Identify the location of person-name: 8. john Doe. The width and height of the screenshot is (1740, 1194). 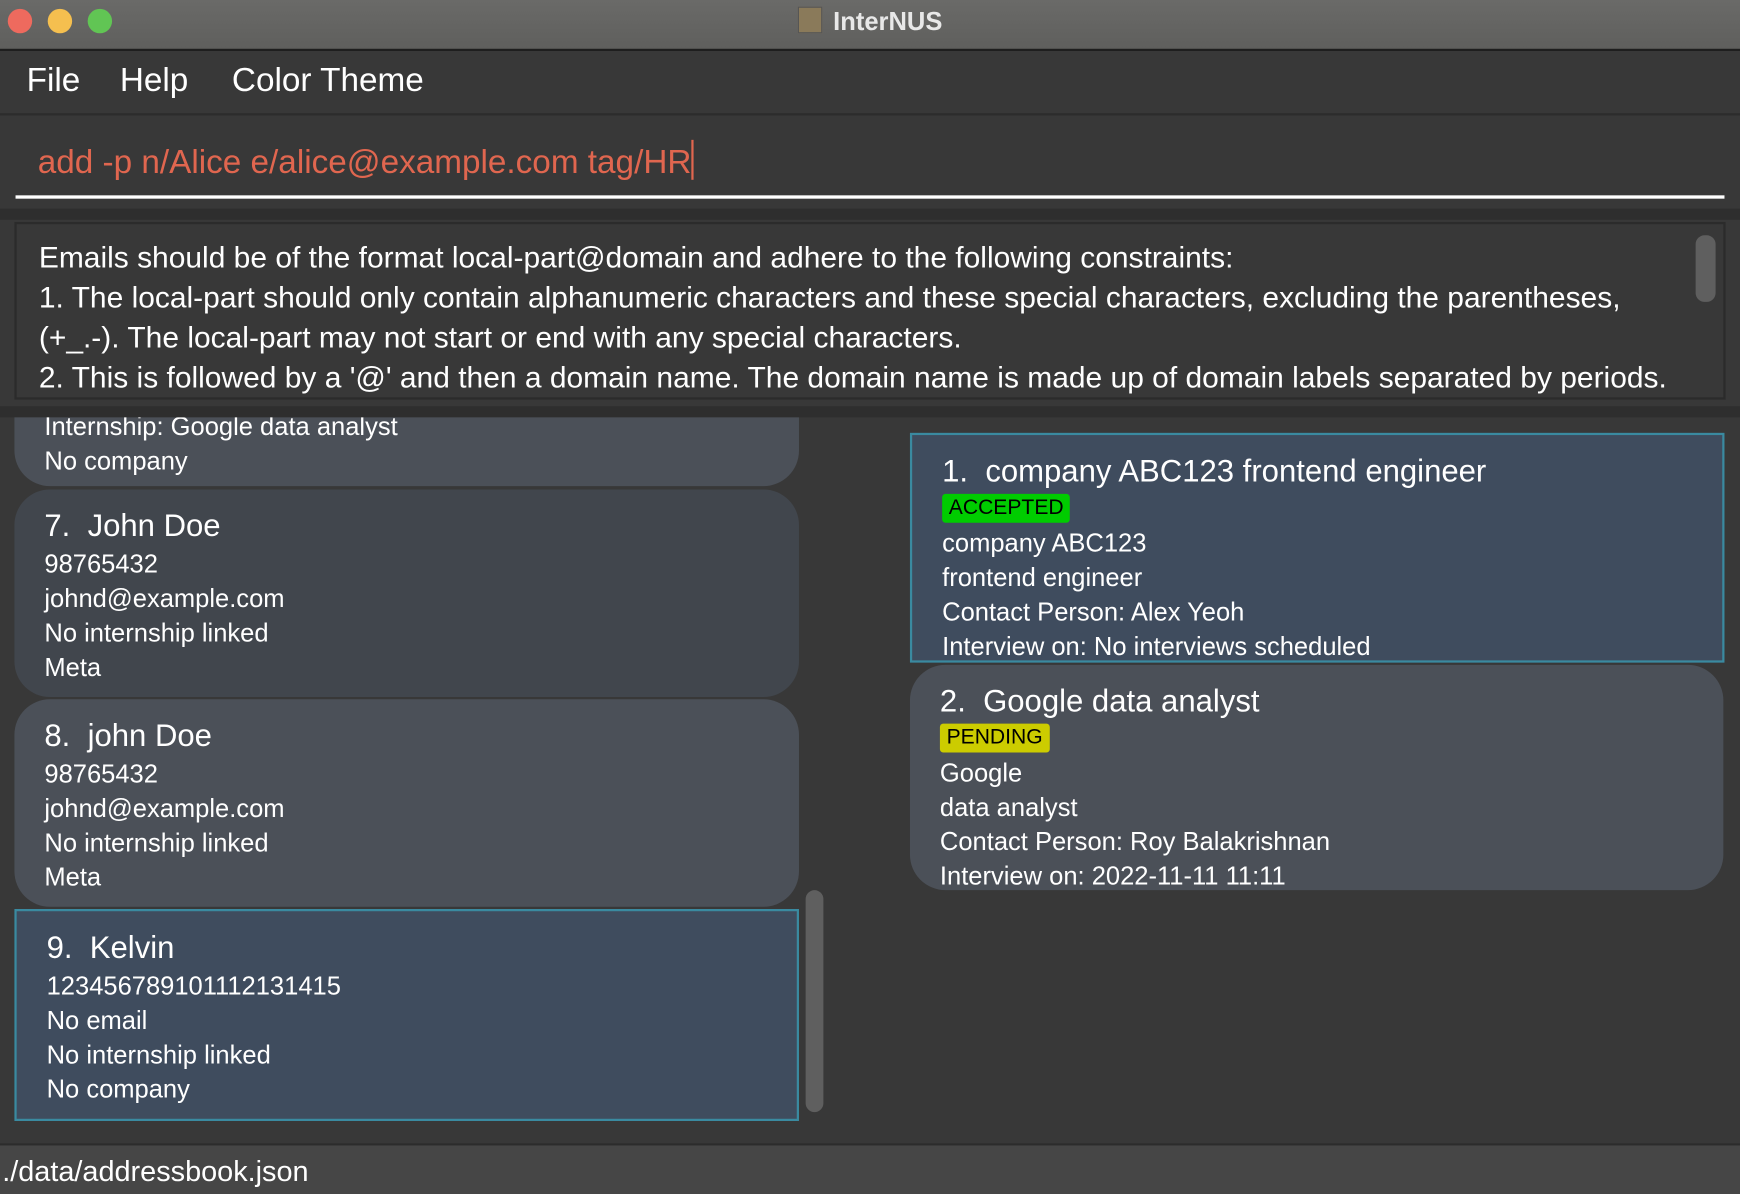
(128, 735).